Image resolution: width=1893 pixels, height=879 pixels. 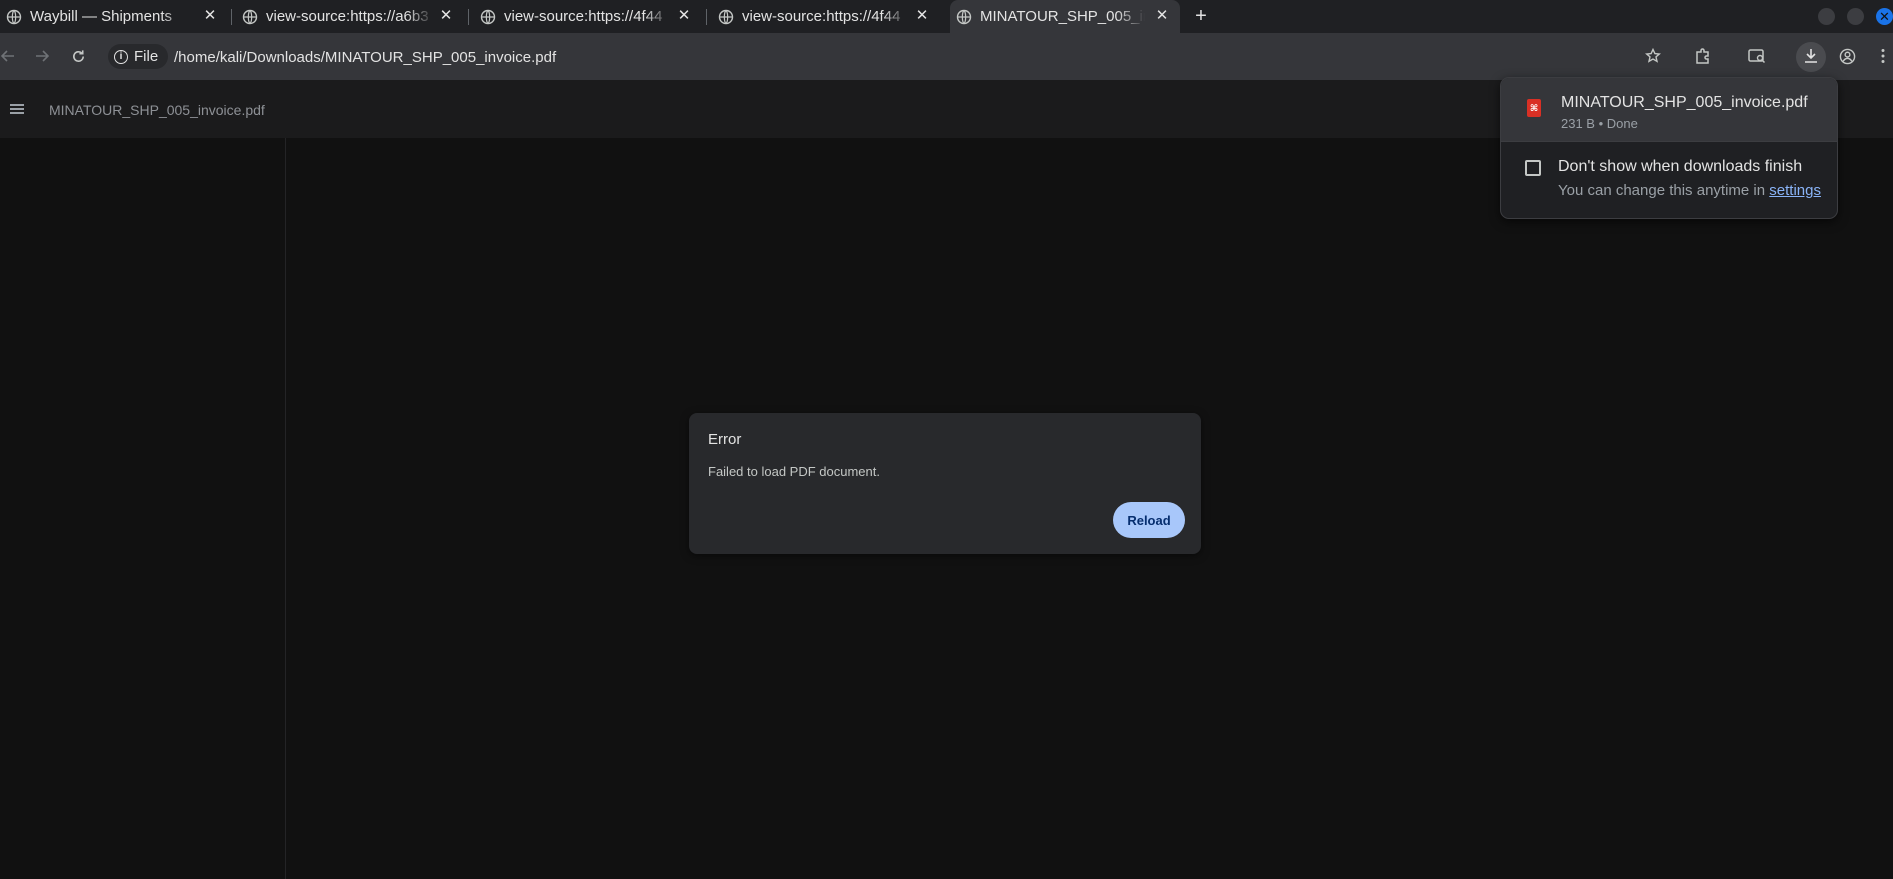 I want to click on pdf-document-title: MINATOUR_SHP_005_invoice.pdf, so click(x=157, y=110).